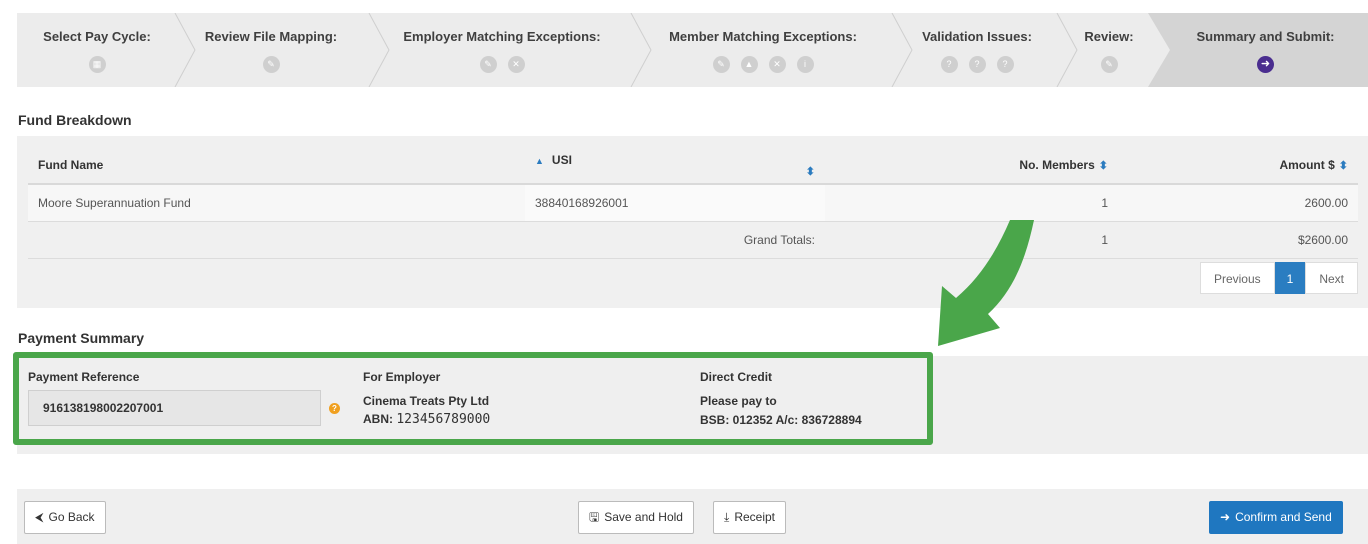 This screenshot has height=544, width=1368. Describe the element at coordinates (97, 50) in the screenshot. I see `step-select-pay-cycle: Select Pay Cycle: ▦` at that location.